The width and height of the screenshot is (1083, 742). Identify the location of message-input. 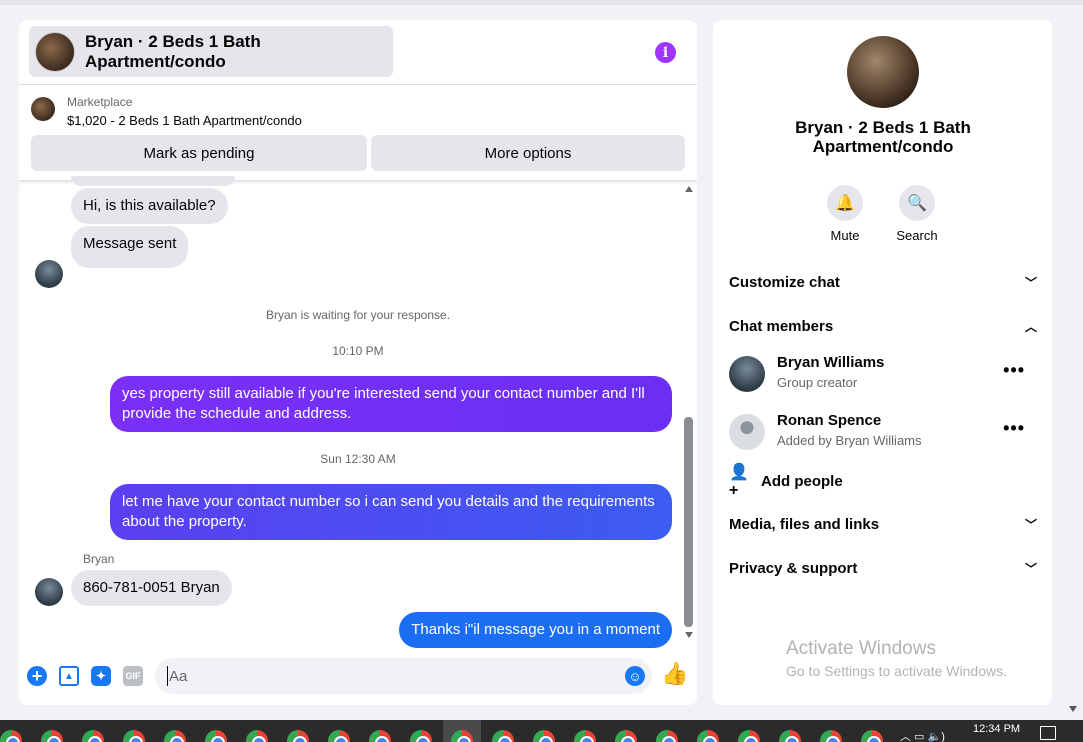
(387, 676).